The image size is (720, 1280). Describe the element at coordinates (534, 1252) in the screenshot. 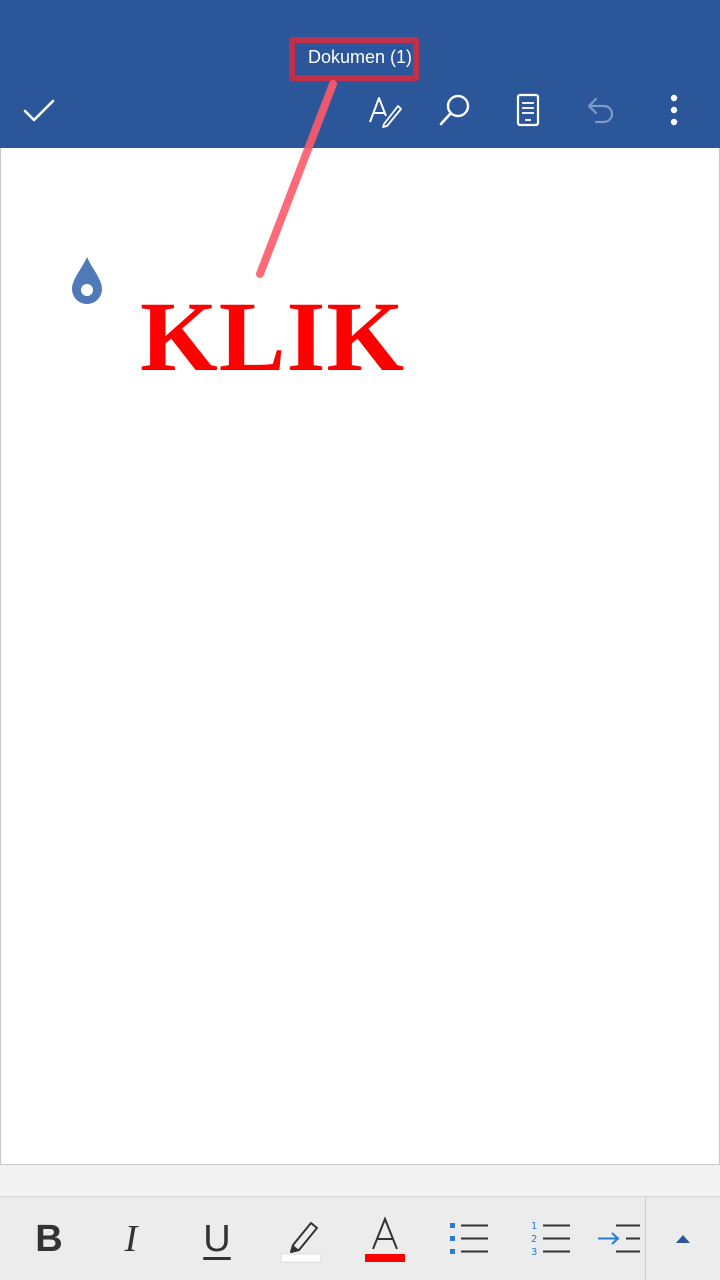

I see `svg-text: 3` at that location.